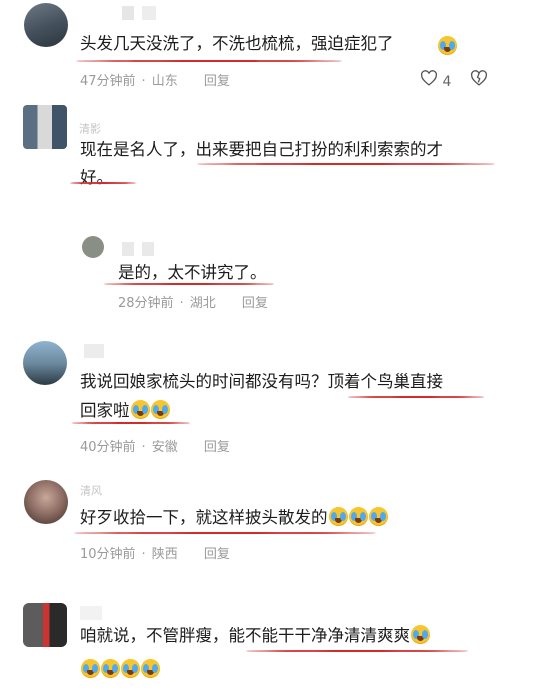 This screenshot has width=544, height=693. What do you see at coordinates (108, 447) in the screenshot?
I see `timestamp: 40分钟前` at bounding box center [108, 447].